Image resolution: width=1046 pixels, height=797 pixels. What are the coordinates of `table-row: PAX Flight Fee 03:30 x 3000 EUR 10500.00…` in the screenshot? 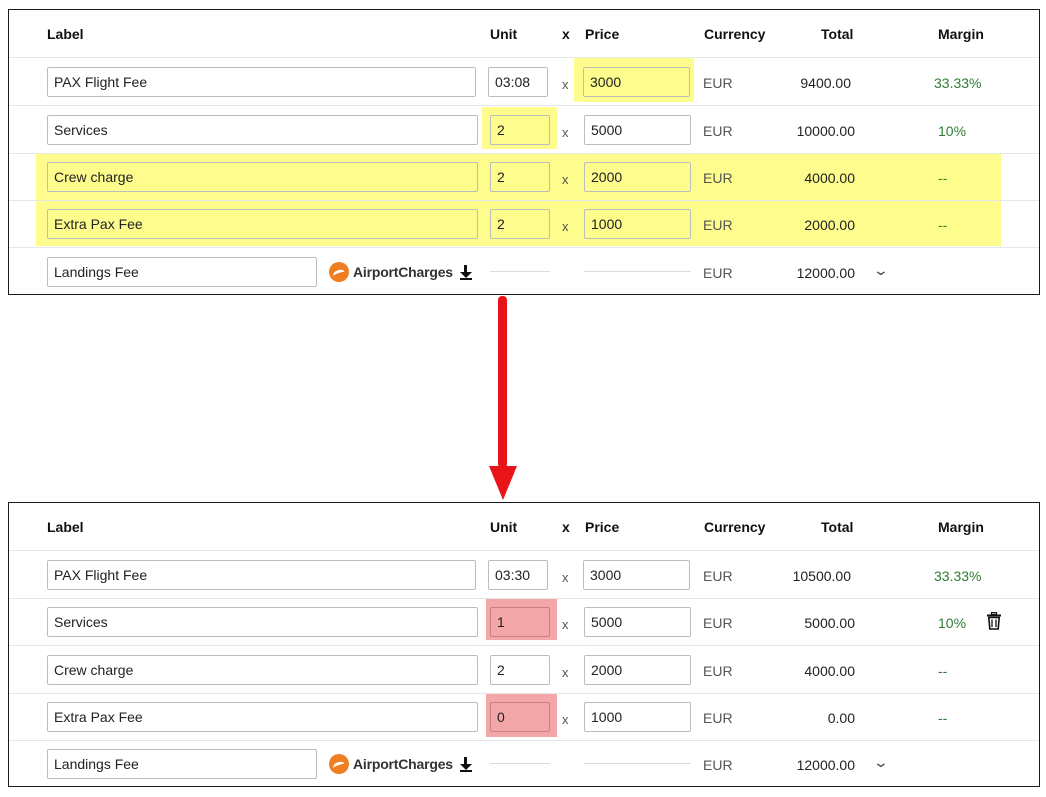 It's located at (524, 575).